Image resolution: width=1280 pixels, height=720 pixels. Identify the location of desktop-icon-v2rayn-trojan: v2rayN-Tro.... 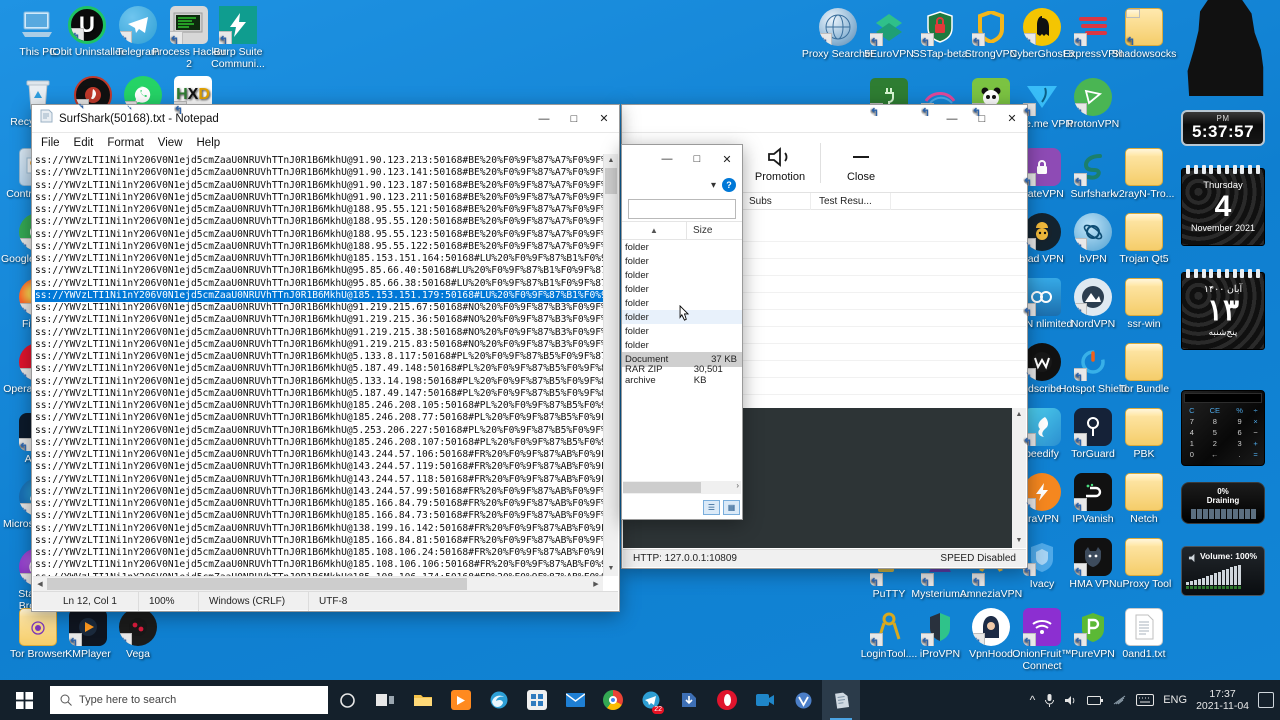
(1144, 174).